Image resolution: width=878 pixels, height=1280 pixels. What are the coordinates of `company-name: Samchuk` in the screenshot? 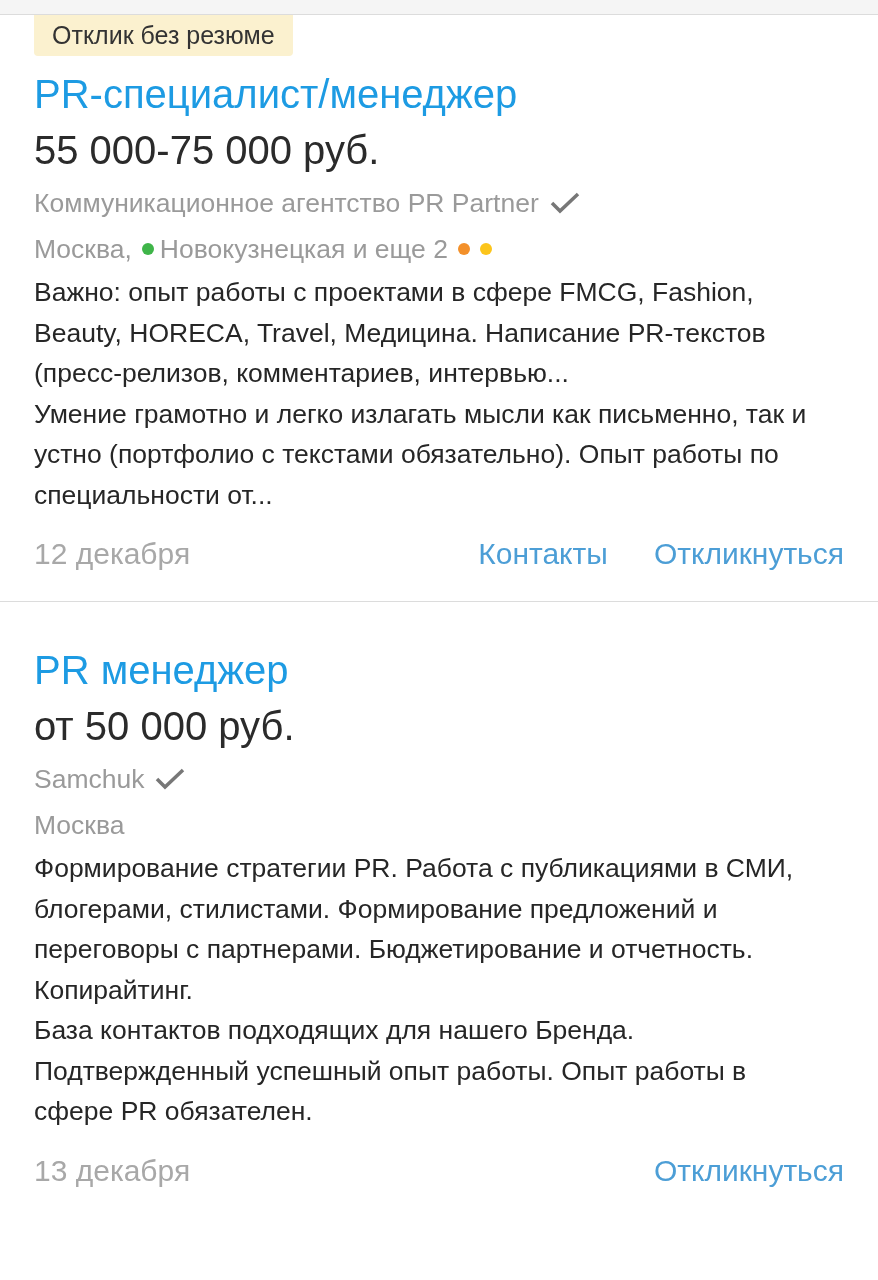 It's located at (89, 779).